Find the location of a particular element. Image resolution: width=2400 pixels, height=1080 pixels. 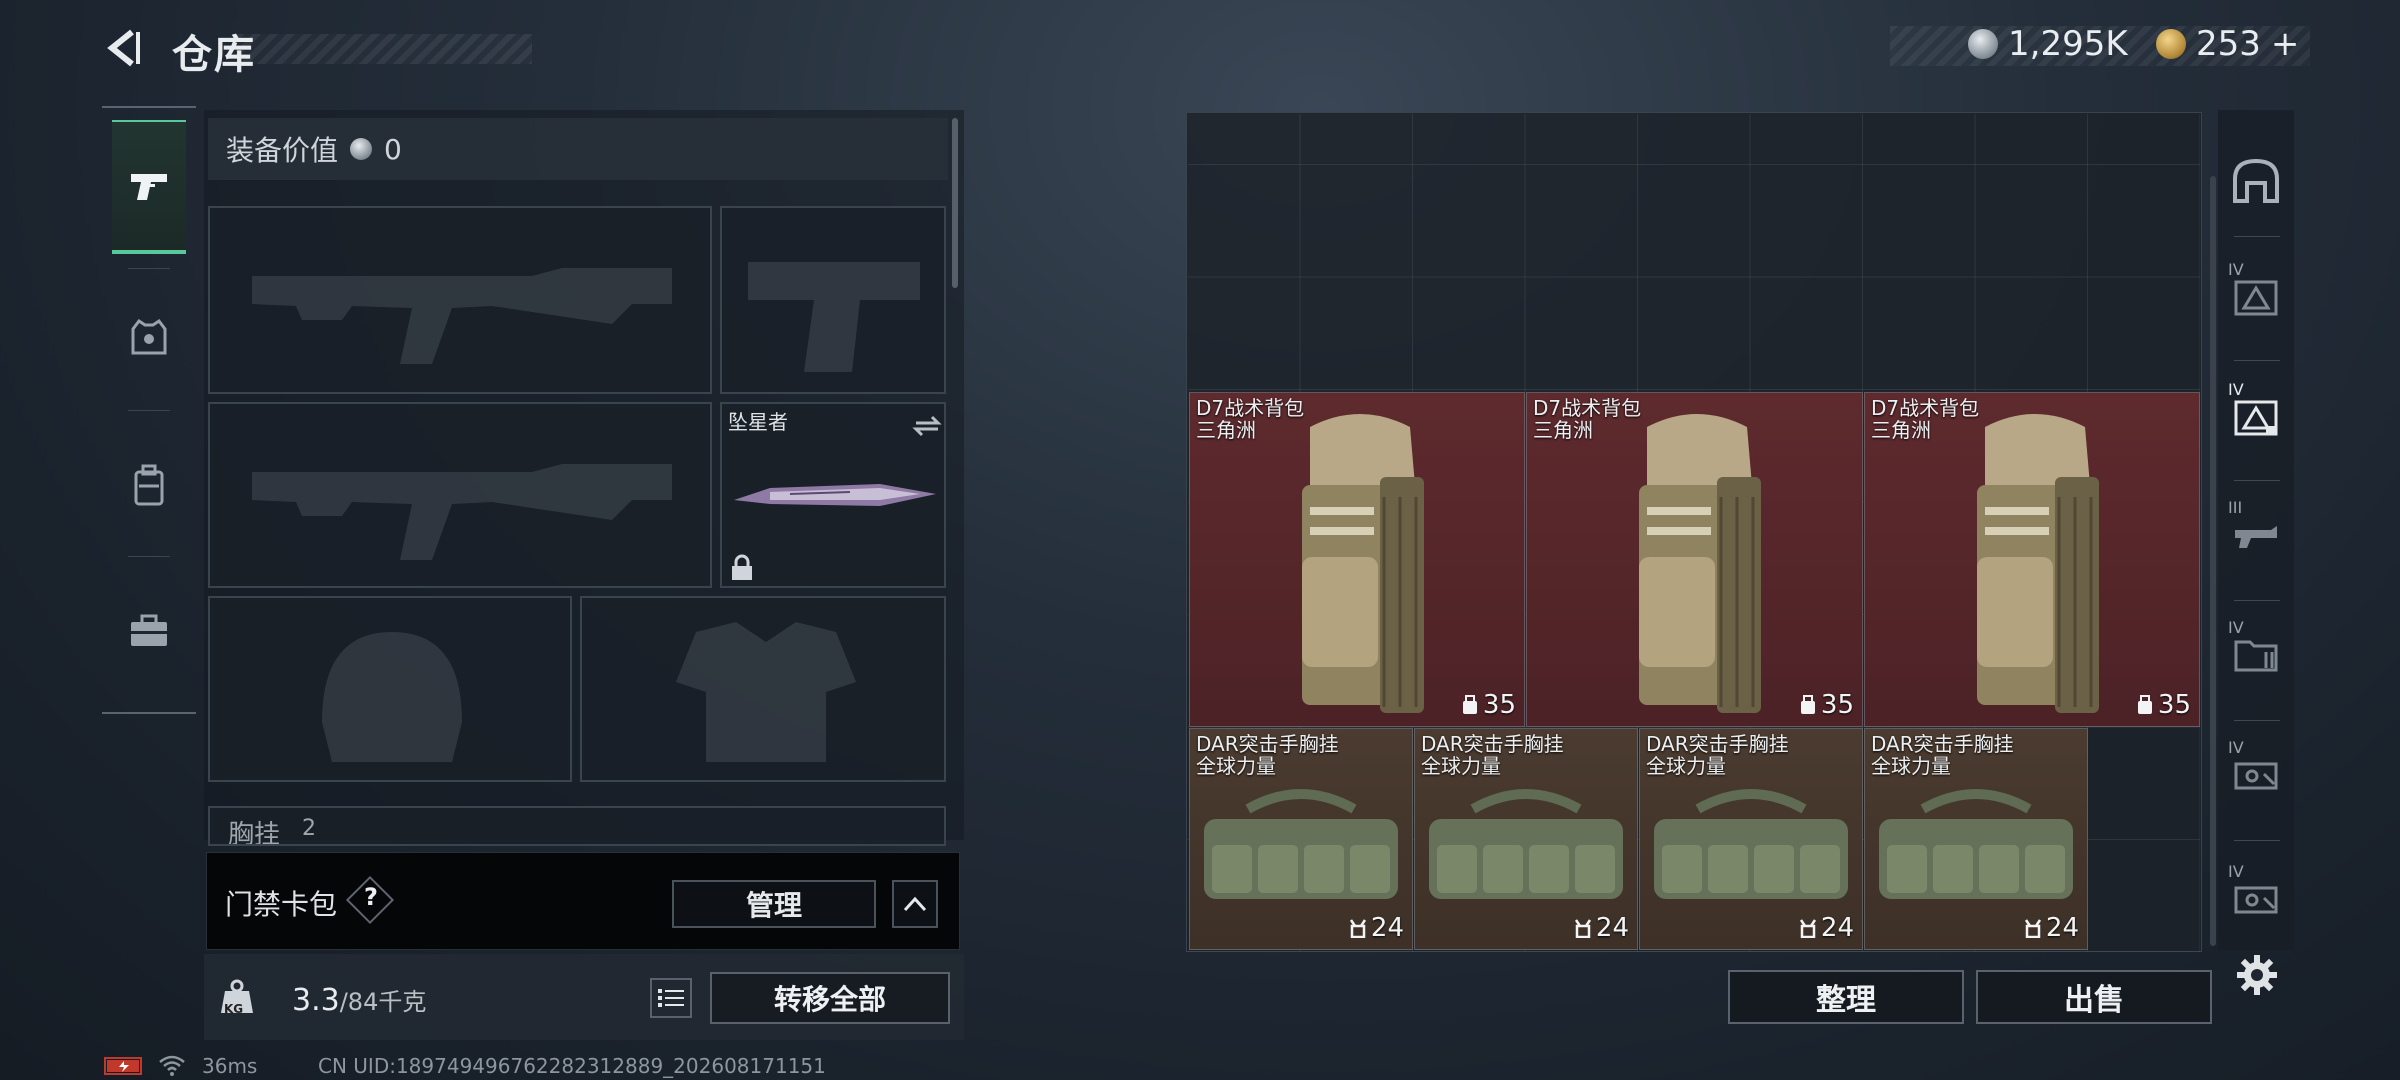

stash-scrollbar is located at coordinates (2213, 561).